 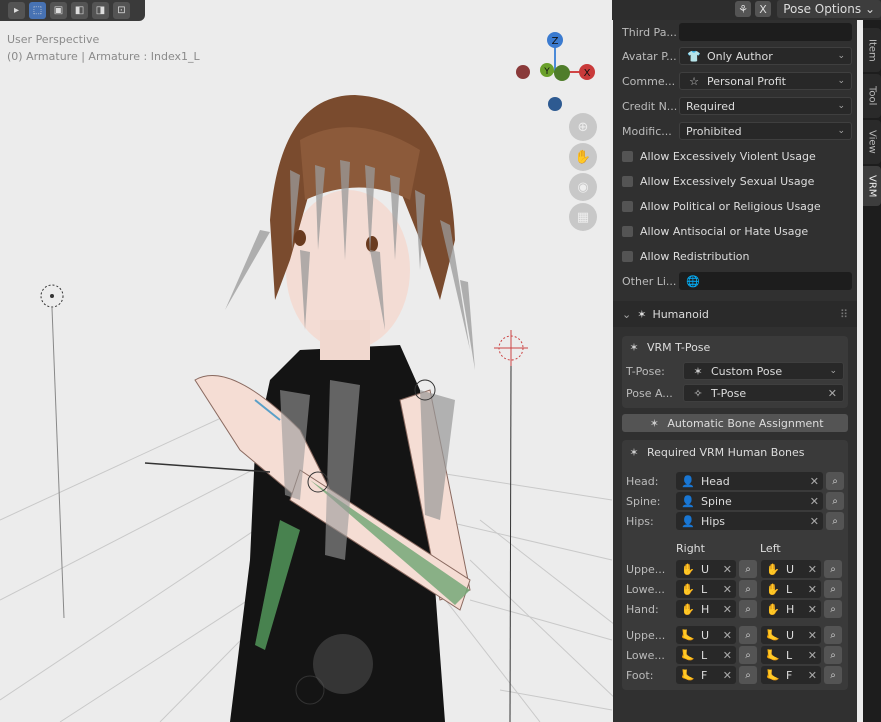 I want to click on right-bone-field: 🦶 F ✕, so click(x=706, y=675).